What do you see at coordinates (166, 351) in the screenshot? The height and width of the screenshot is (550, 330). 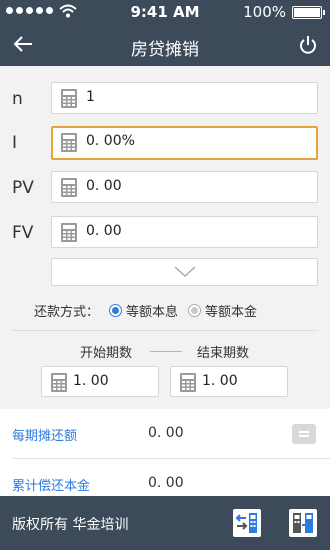 I see `period-separator` at bounding box center [166, 351].